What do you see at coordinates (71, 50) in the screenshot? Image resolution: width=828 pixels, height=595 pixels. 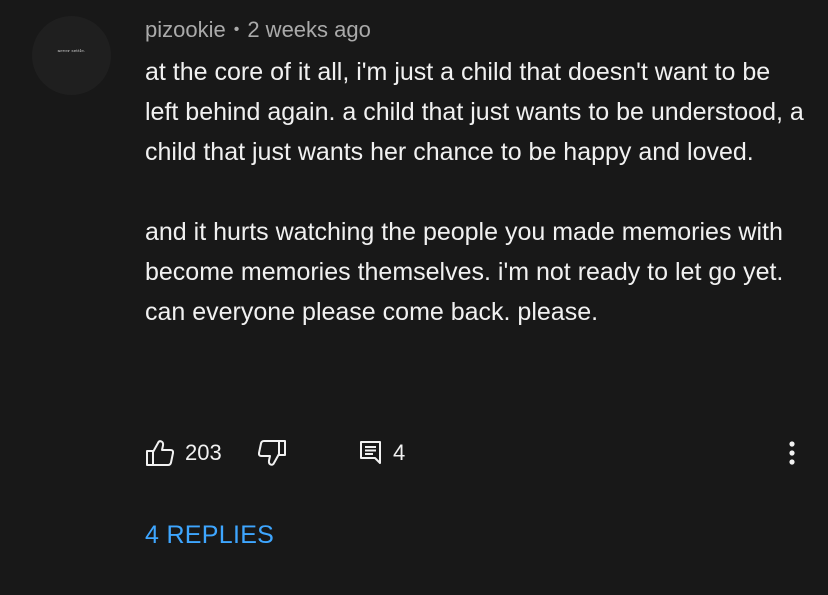 I see `avatar-text: never settle.` at bounding box center [71, 50].